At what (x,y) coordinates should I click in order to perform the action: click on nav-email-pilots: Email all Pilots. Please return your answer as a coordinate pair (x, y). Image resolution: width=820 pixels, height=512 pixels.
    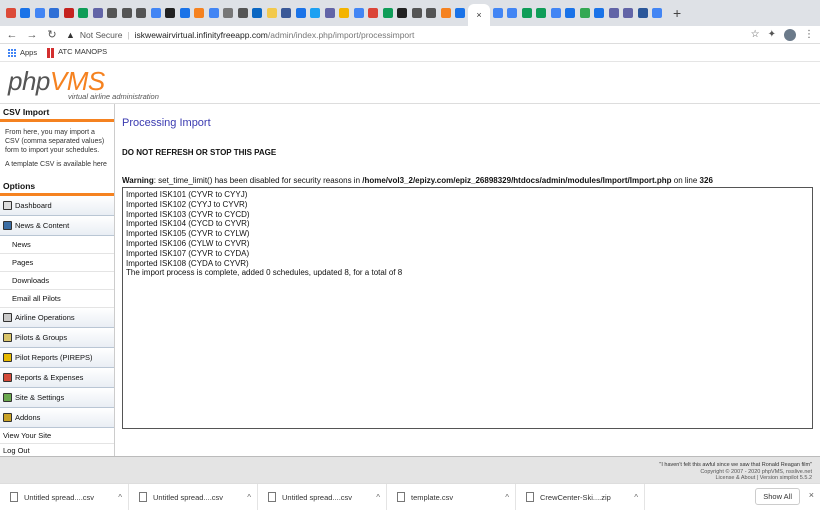
    Looking at the image, I should click on (57, 299).